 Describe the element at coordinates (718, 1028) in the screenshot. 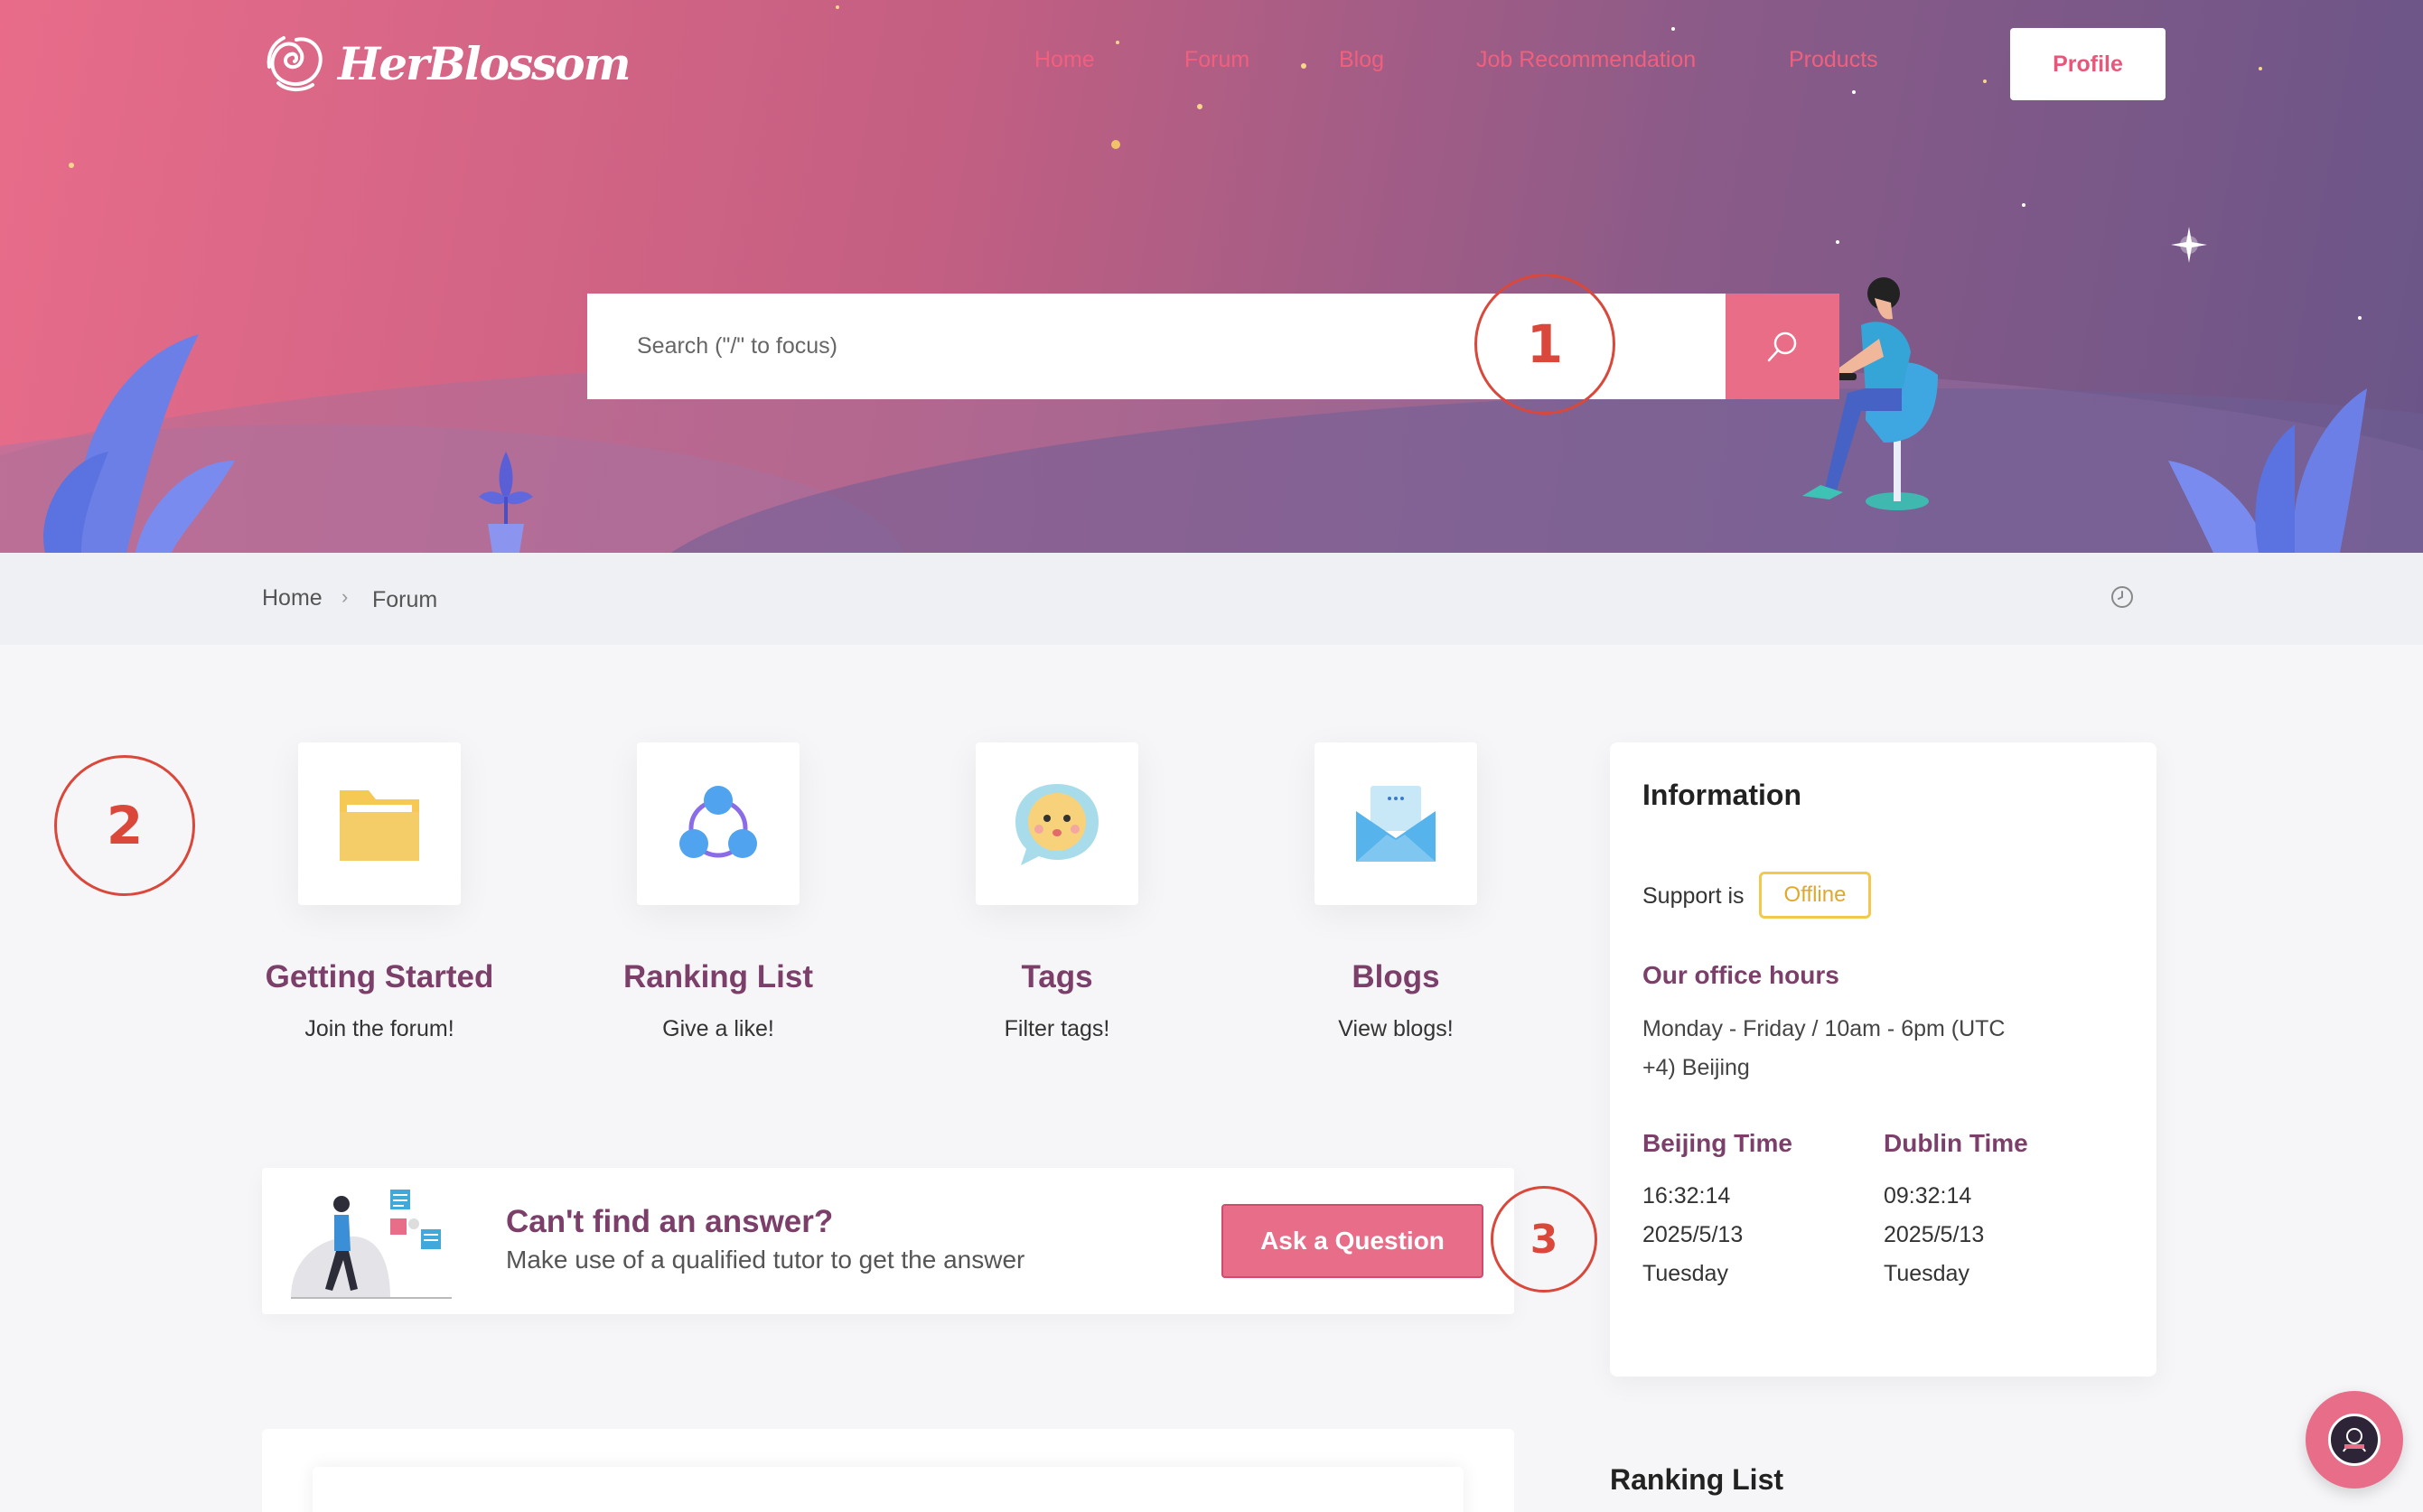

I see `feature-subtitle: Give a like!` at that location.